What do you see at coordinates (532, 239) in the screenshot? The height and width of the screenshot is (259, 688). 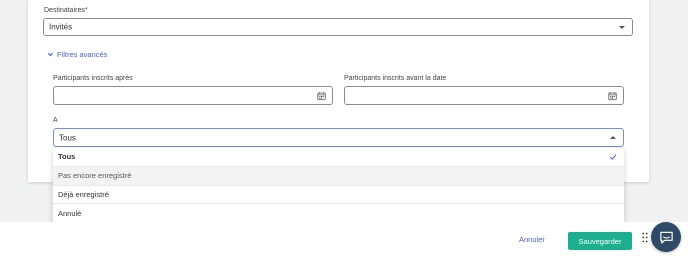 I see `cancel-button: Annuler` at bounding box center [532, 239].